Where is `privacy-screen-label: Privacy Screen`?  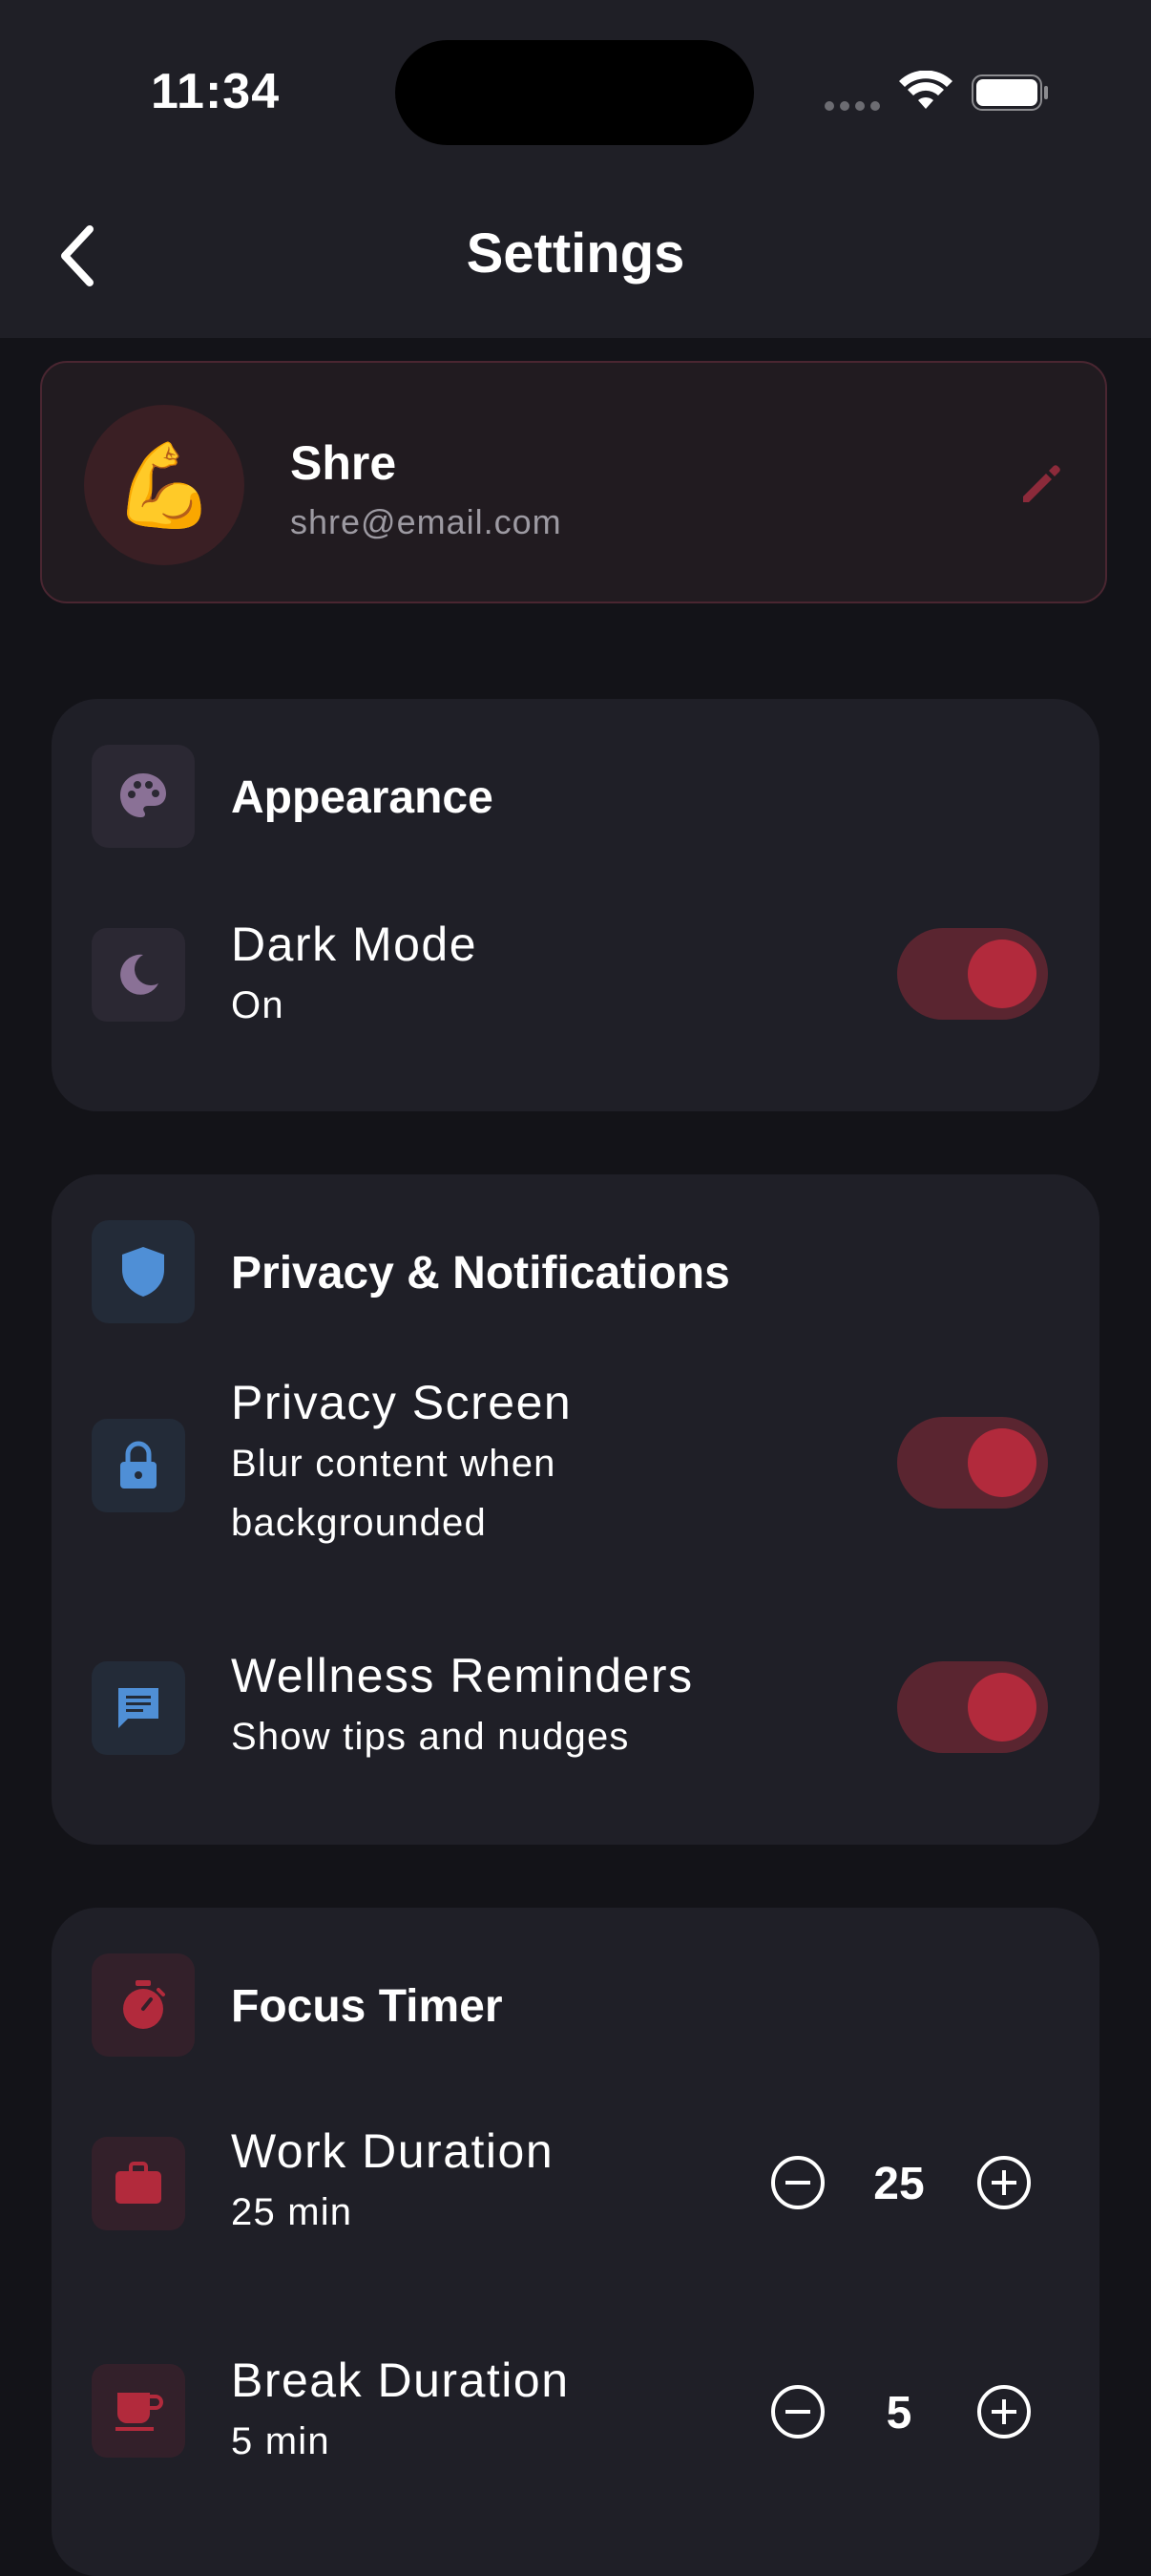 privacy-screen-label: Privacy Screen is located at coordinates (402, 1402).